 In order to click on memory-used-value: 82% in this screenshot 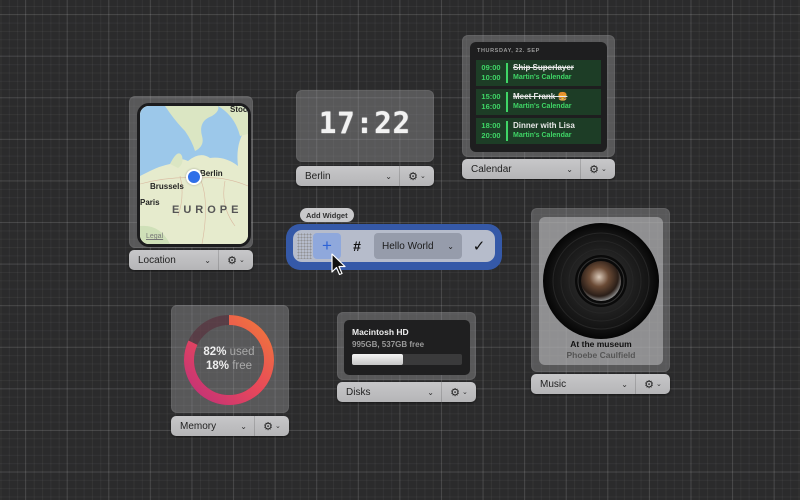, I will do `click(215, 352)`.